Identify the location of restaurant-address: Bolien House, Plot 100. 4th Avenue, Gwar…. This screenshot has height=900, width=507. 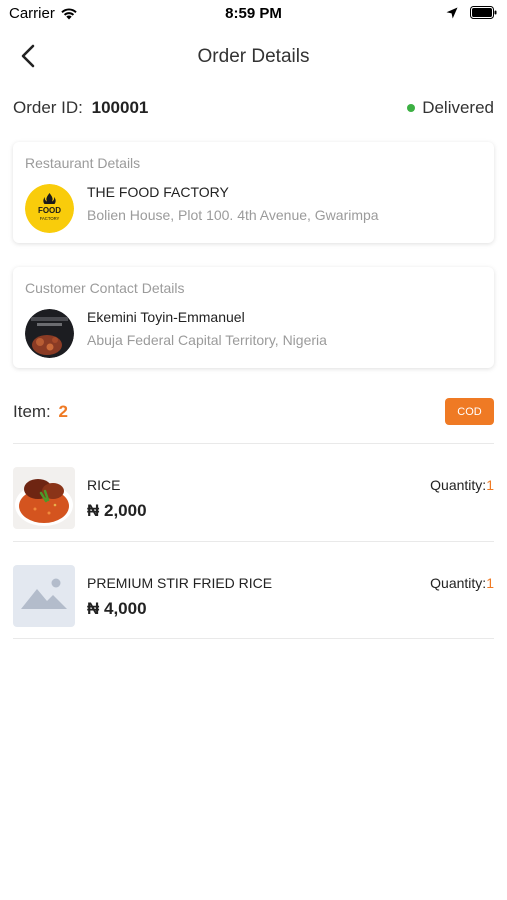
(233, 215).